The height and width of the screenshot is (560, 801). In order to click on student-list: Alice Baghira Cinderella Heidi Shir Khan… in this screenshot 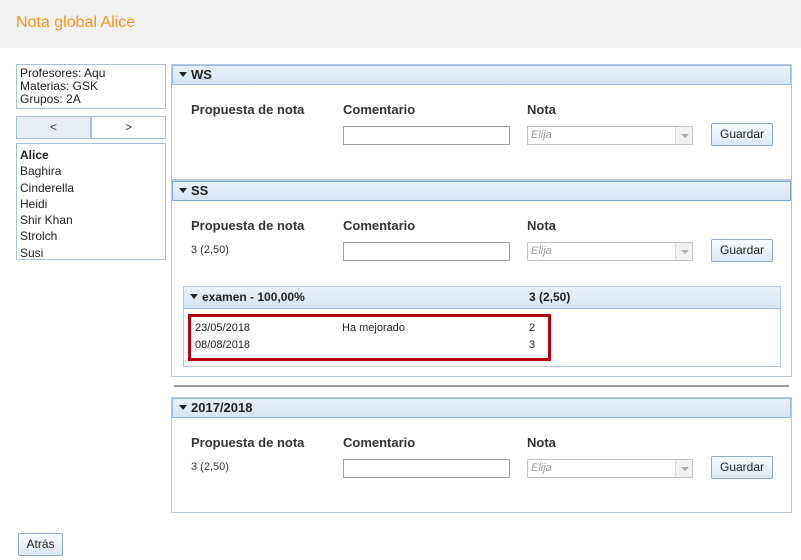, I will do `click(91, 201)`.